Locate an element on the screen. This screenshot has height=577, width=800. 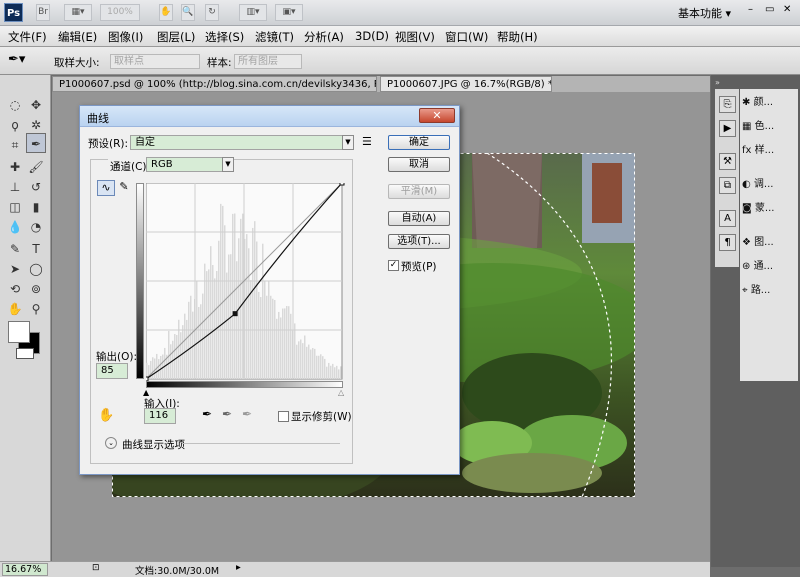
eraser-tool-icon: ◫ is located at coordinates (15, 207).